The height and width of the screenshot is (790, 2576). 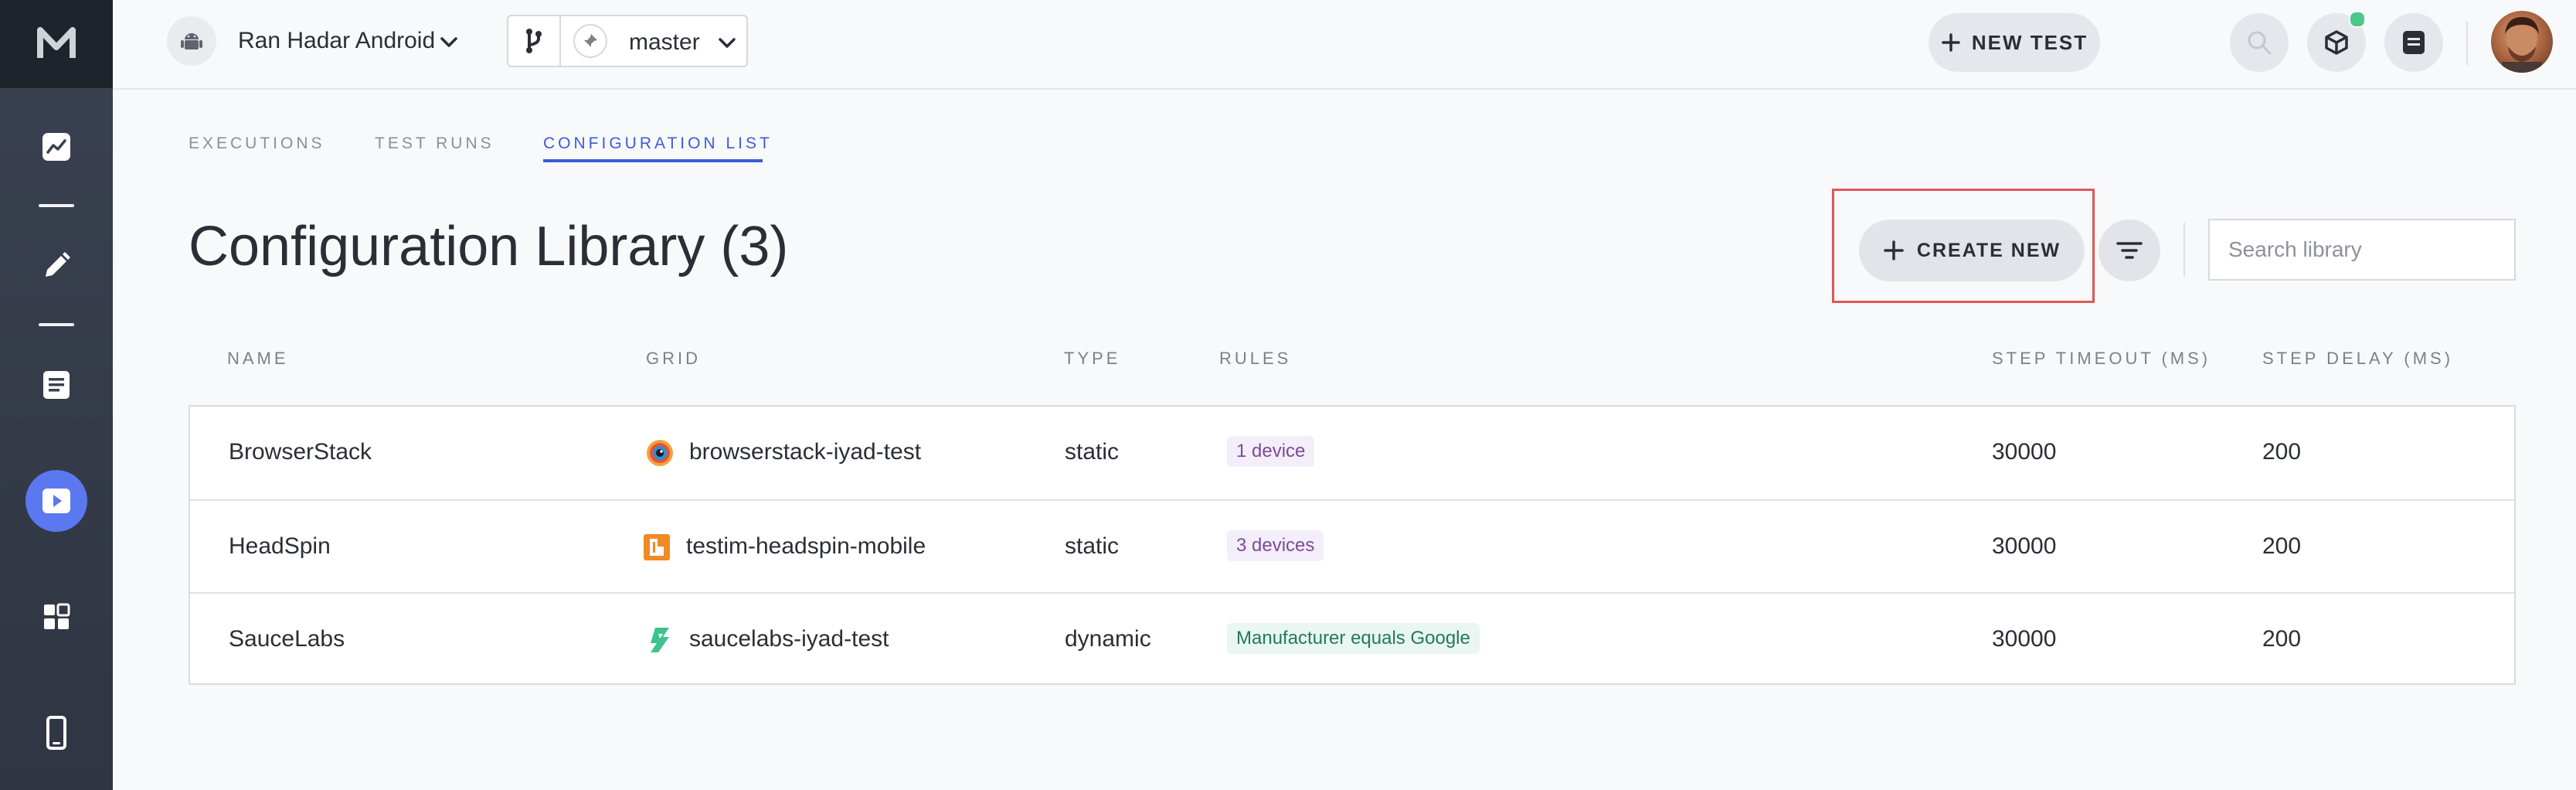 I want to click on new-test-button: NEW TEST, so click(x=2014, y=42).